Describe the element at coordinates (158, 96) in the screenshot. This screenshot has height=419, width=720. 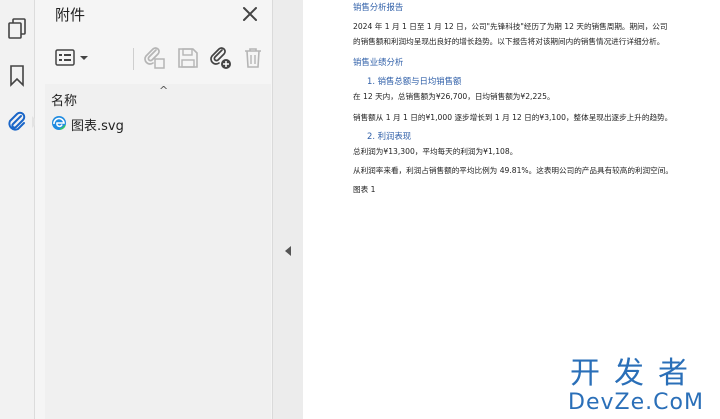
I see `column-header-name: 名称 ^` at that location.